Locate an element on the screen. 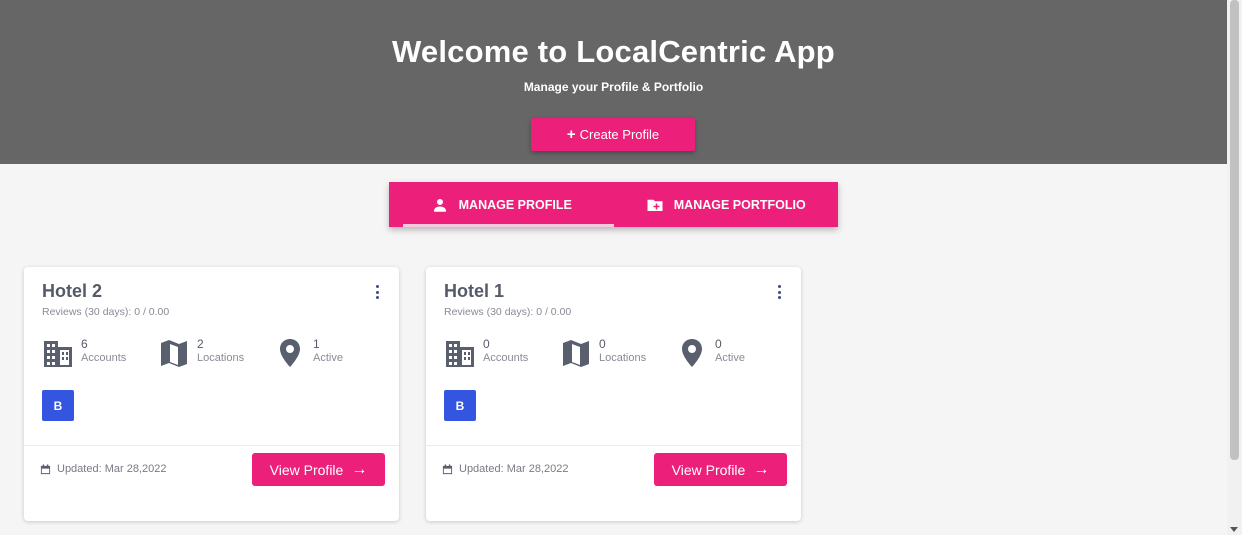  stat-accounts: 0 Accounts is located at coordinates (502, 353).